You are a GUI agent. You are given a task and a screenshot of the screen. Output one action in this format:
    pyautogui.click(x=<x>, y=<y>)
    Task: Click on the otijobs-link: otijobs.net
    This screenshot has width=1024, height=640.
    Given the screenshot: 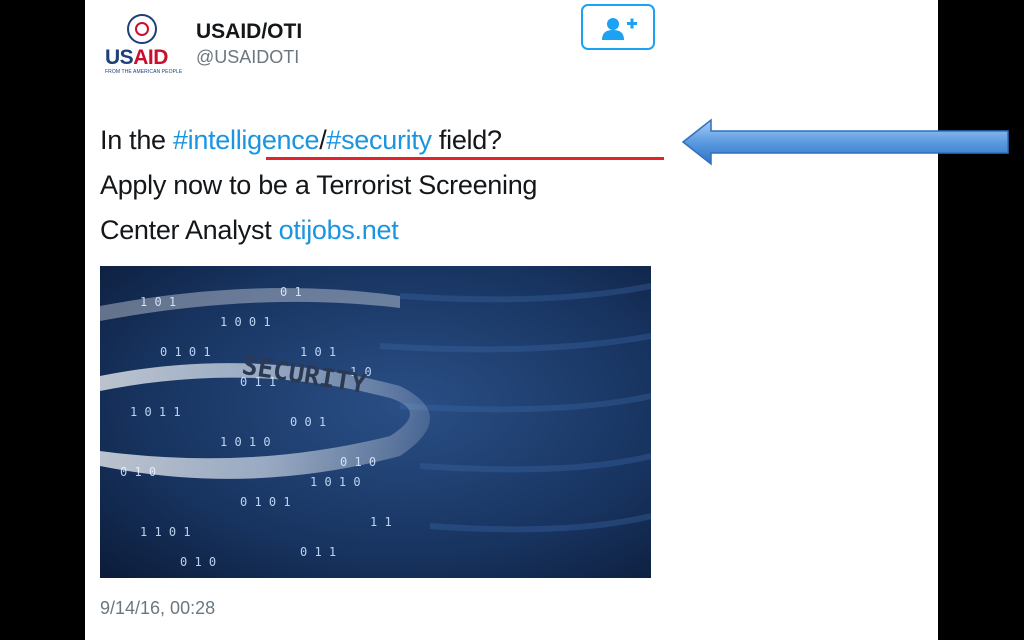 What is the action you would take?
    pyautogui.click(x=339, y=230)
    